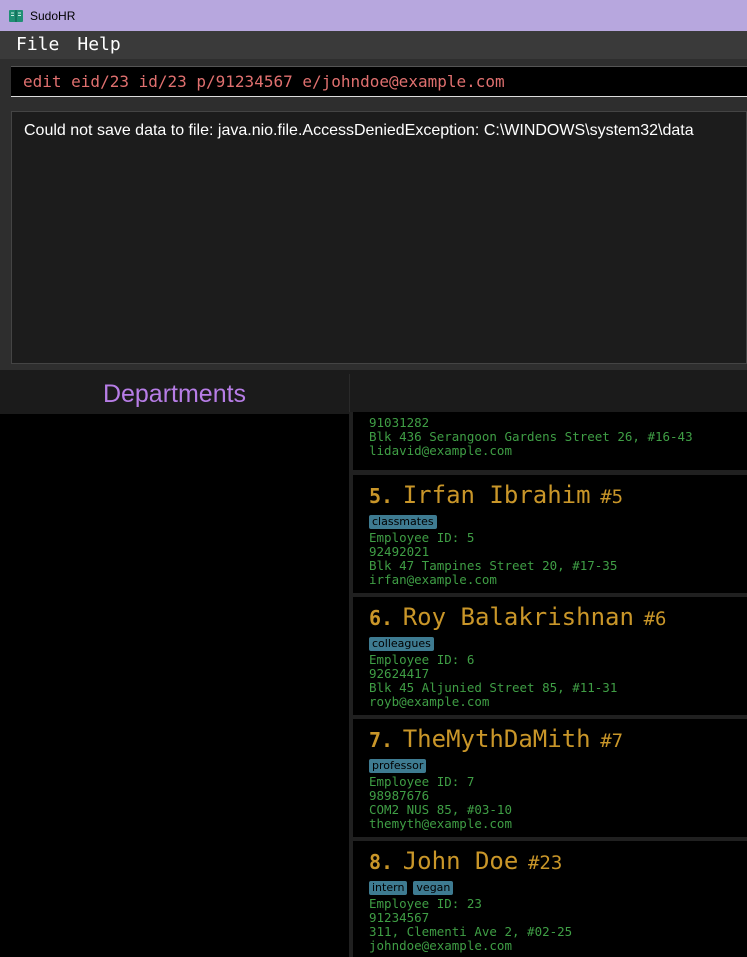  Describe the element at coordinates (381, 862) in the screenshot. I see `employee-index: 8.` at that location.